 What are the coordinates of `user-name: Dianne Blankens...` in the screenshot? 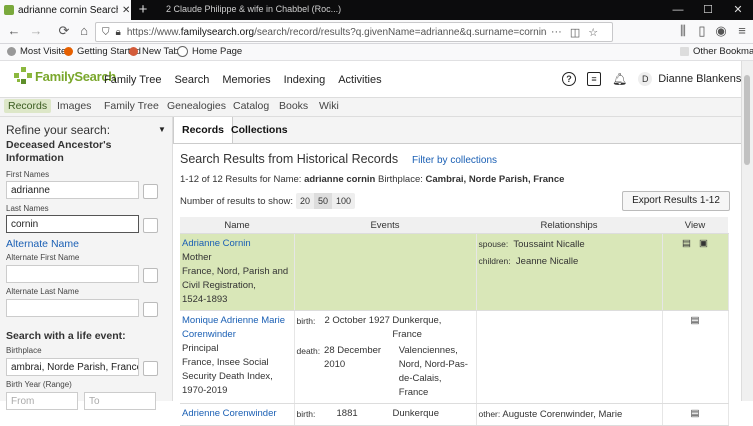 It's located at (704, 79).